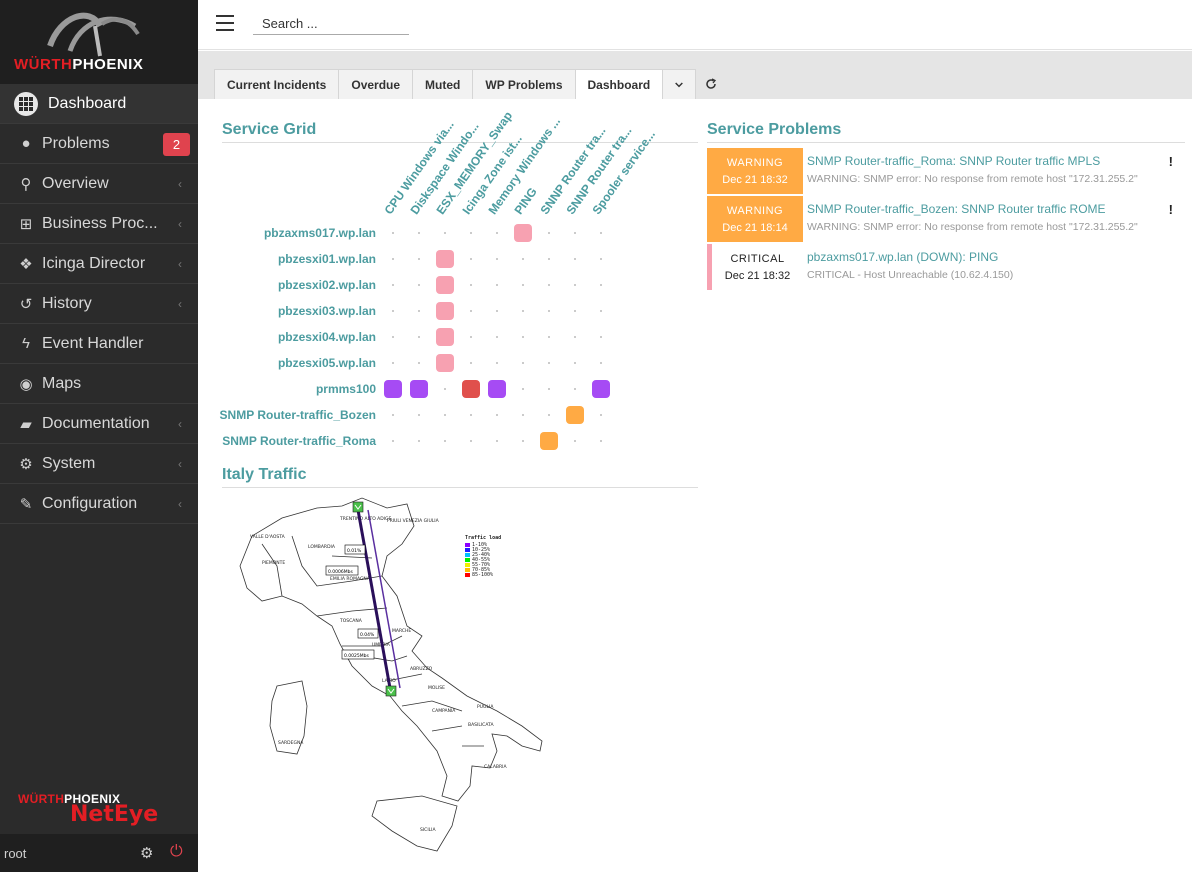  I want to click on username: root, so click(15, 853).